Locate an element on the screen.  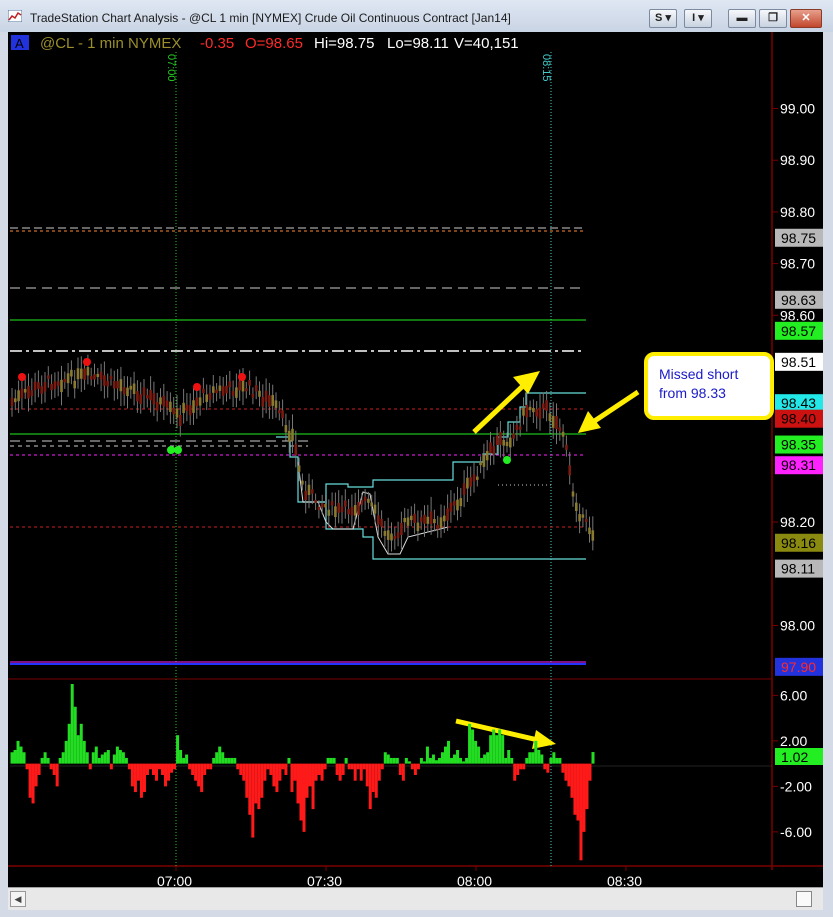
price-tag-label: 98.40 is located at coordinates (798, 419).